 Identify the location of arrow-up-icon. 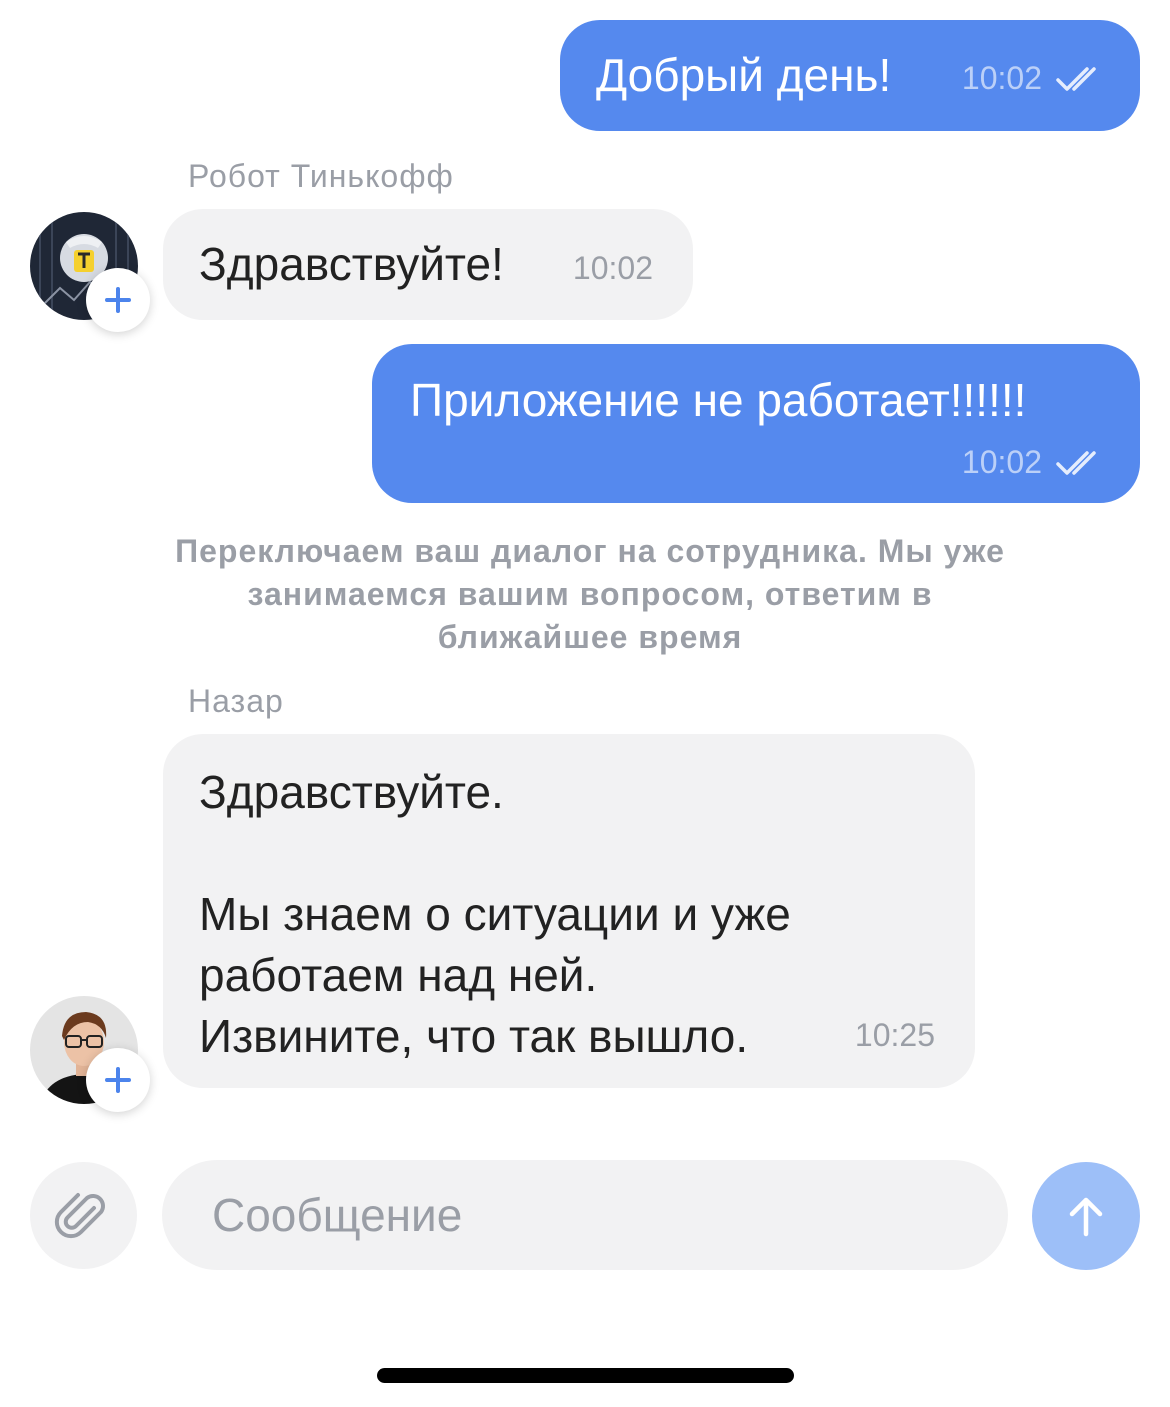
(1086, 1217).